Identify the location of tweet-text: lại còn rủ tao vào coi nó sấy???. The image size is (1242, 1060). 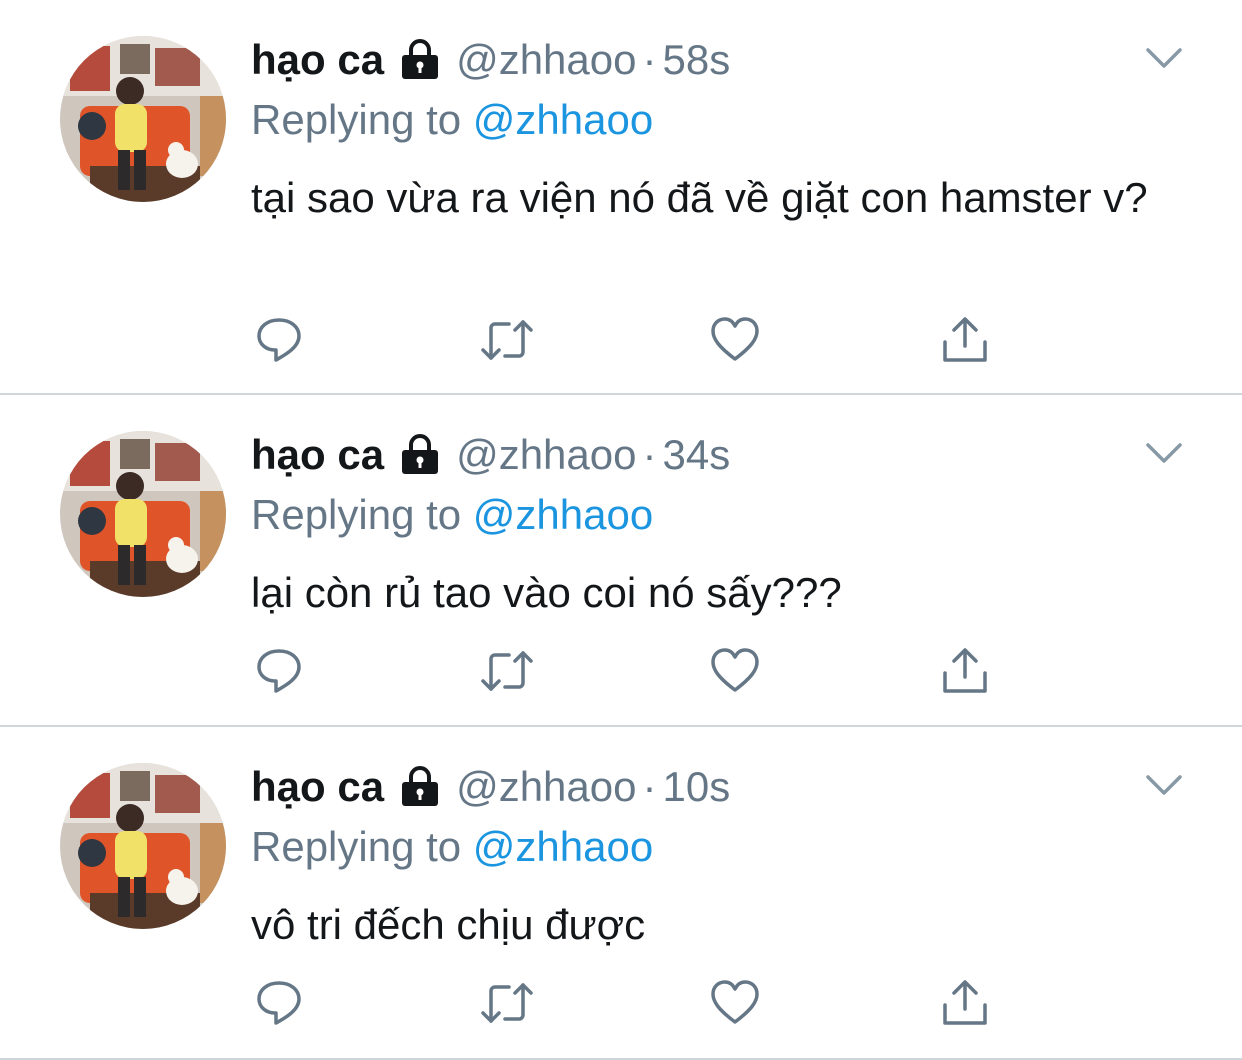
(546, 592).